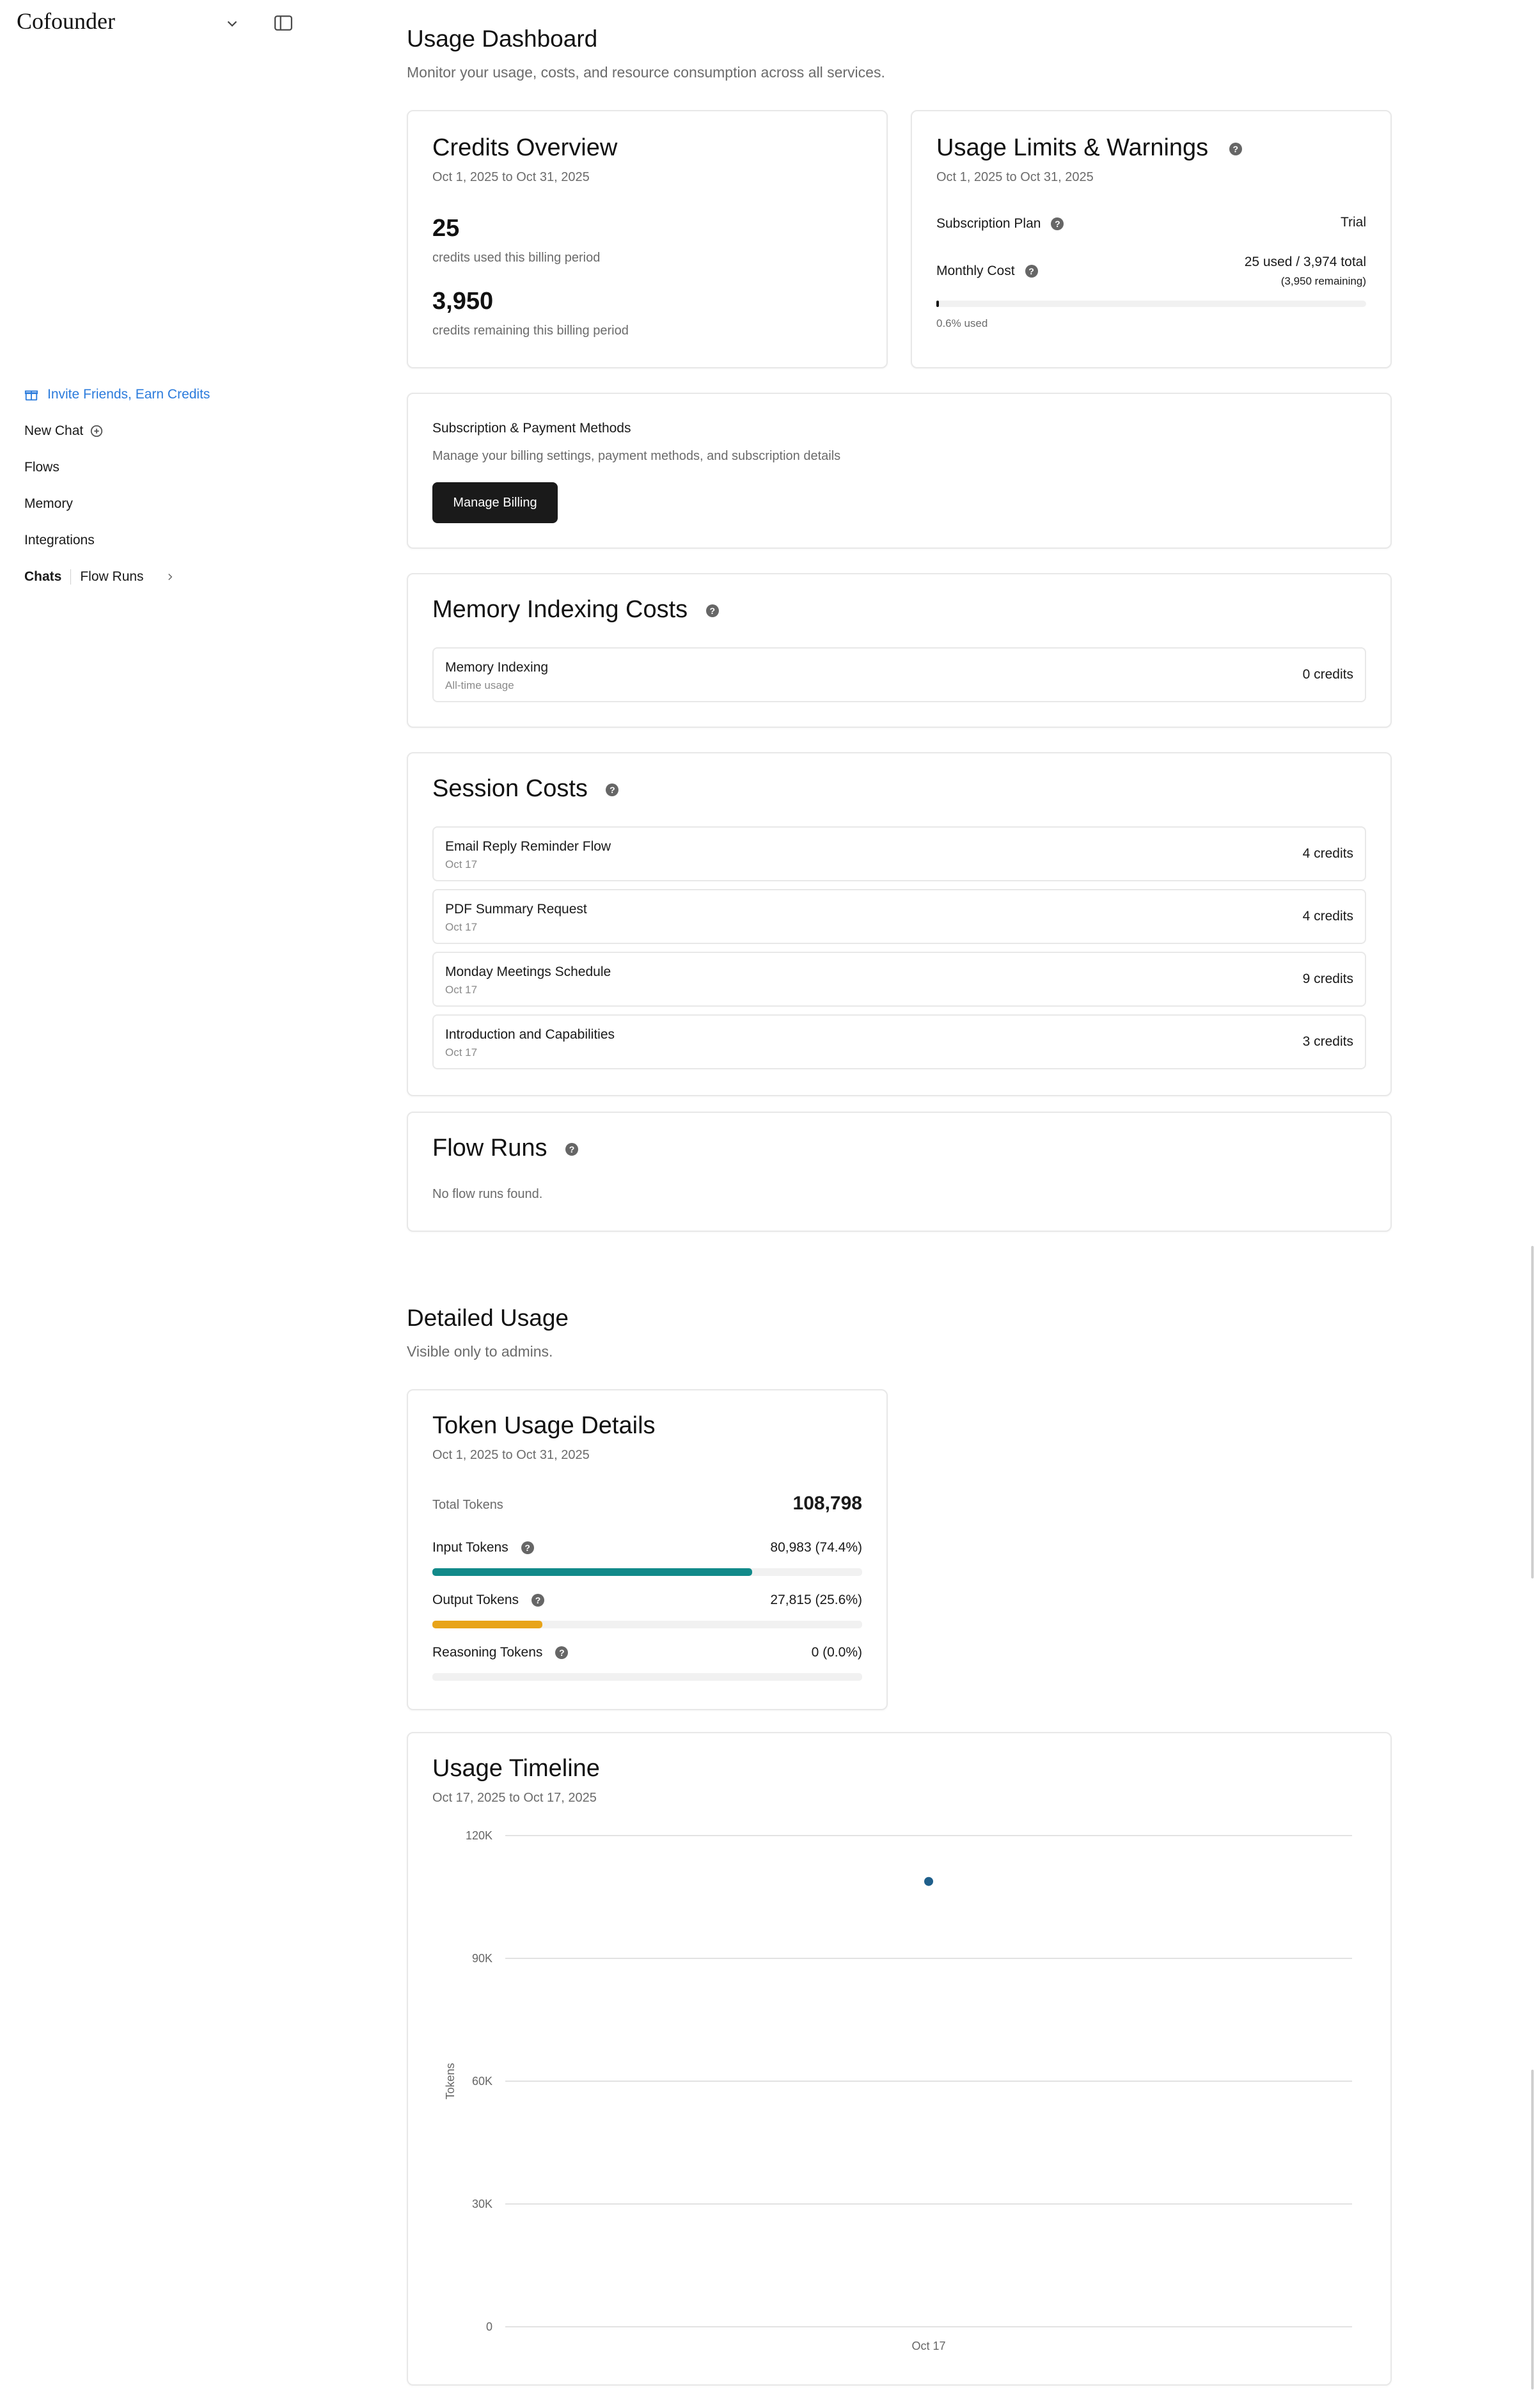 The width and height of the screenshot is (1535, 2408). Describe the element at coordinates (470, 1547) in the screenshot. I see `row-label-text: Input Tokens` at that location.